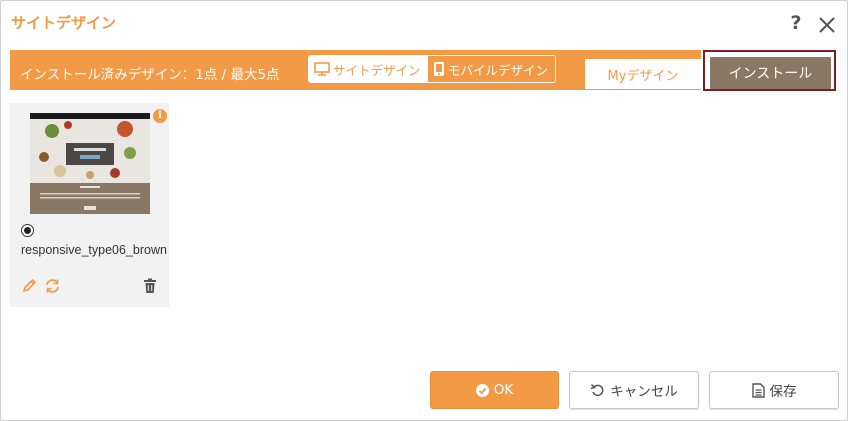 The width and height of the screenshot is (848, 421). What do you see at coordinates (439, 69) in the screenshot?
I see `mobile-icon` at bounding box center [439, 69].